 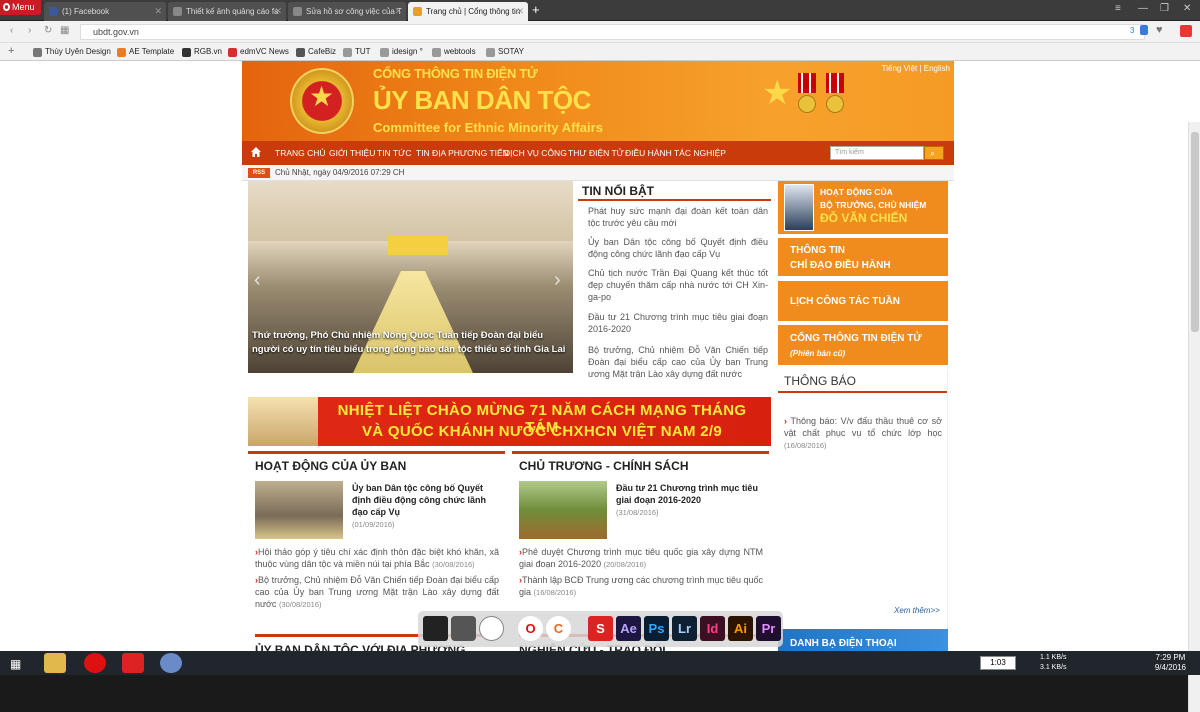 What do you see at coordinates (352, 153) in the screenshot?
I see `nav-gioi-thieu: GIỚI THIỆU` at bounding box center [352, 153].